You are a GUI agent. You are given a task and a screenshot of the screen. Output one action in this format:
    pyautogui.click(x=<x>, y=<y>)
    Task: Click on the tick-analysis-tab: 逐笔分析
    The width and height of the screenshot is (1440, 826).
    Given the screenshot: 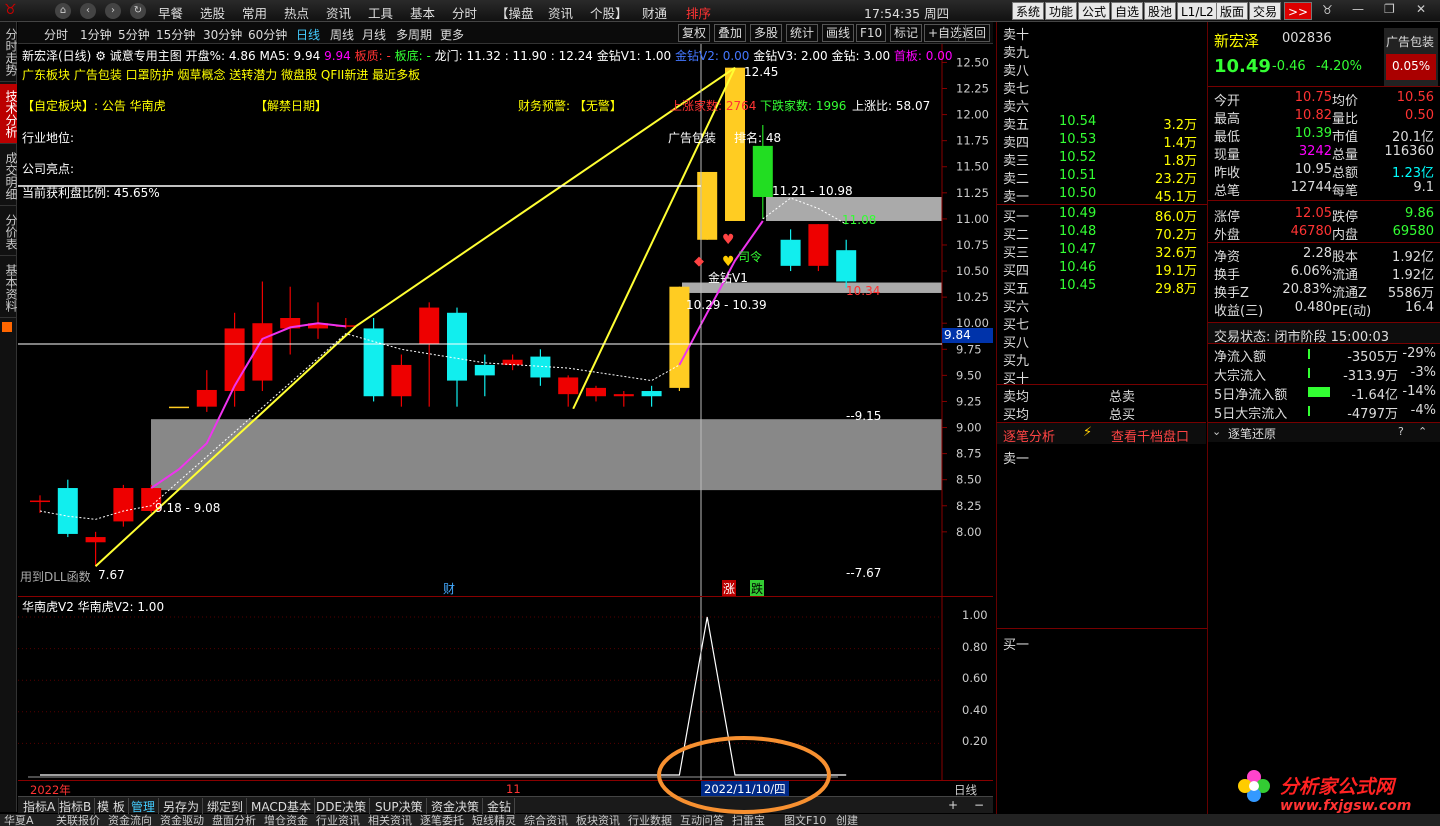 What is the action you would take?
    pyautogui.click(x=1029, y=435)
    